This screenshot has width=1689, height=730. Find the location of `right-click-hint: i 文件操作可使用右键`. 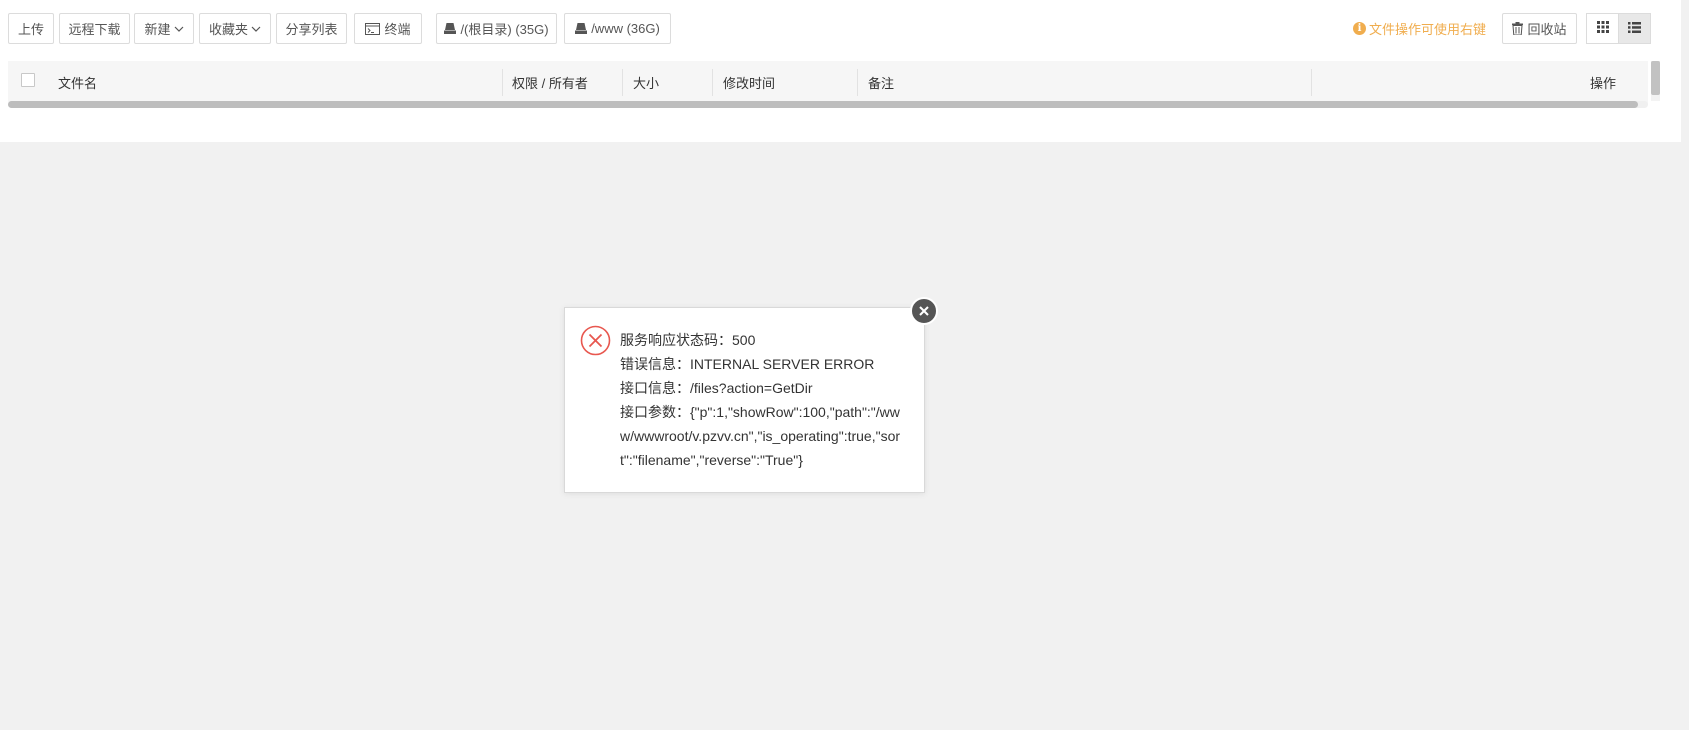

right-click-hint: i 文件操作可使用右键 is located at coordinates (1419, 28).